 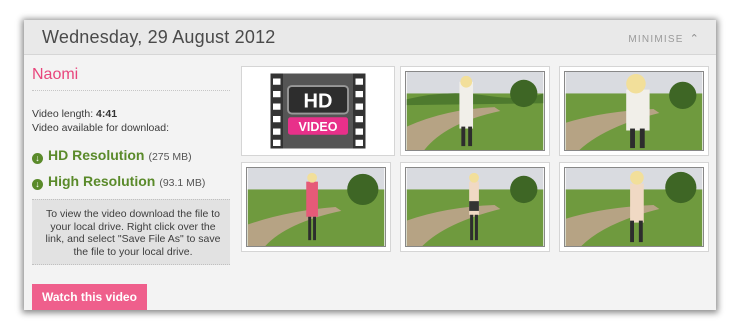 I want to click on hd-video-thumb: HD VIDEO, so click(x=318, y=111).